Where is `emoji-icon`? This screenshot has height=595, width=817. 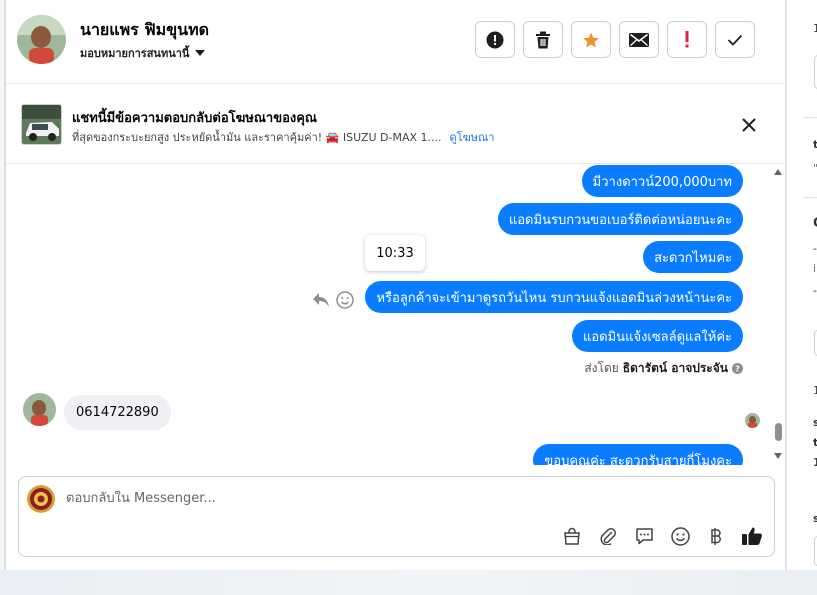 emoji-icon is located at coordinates (680, 536).